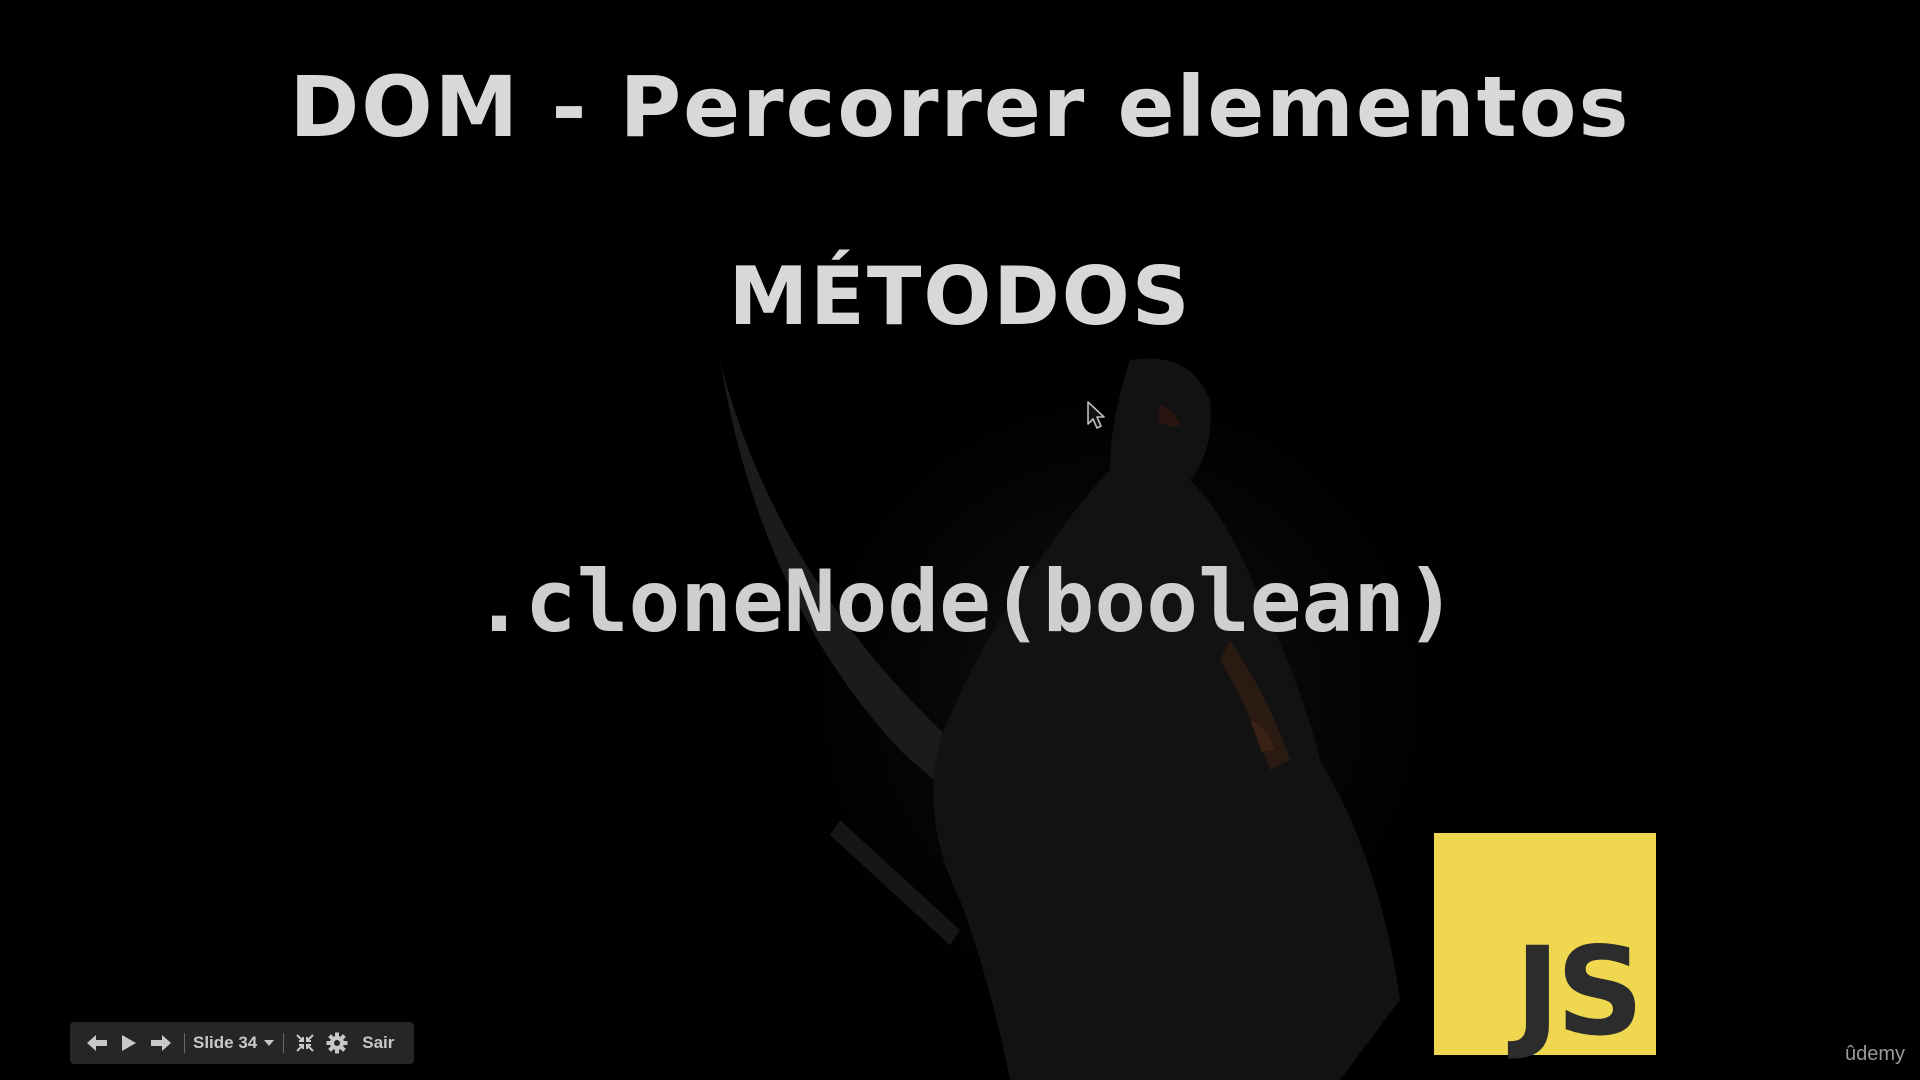 Image resolution: width=1920 pixels, height=1080 pixels. What do you see at coordinates (269, 1043) in the screenshot?
I see `caret-down-icon` at bounding box center [269, 1043].